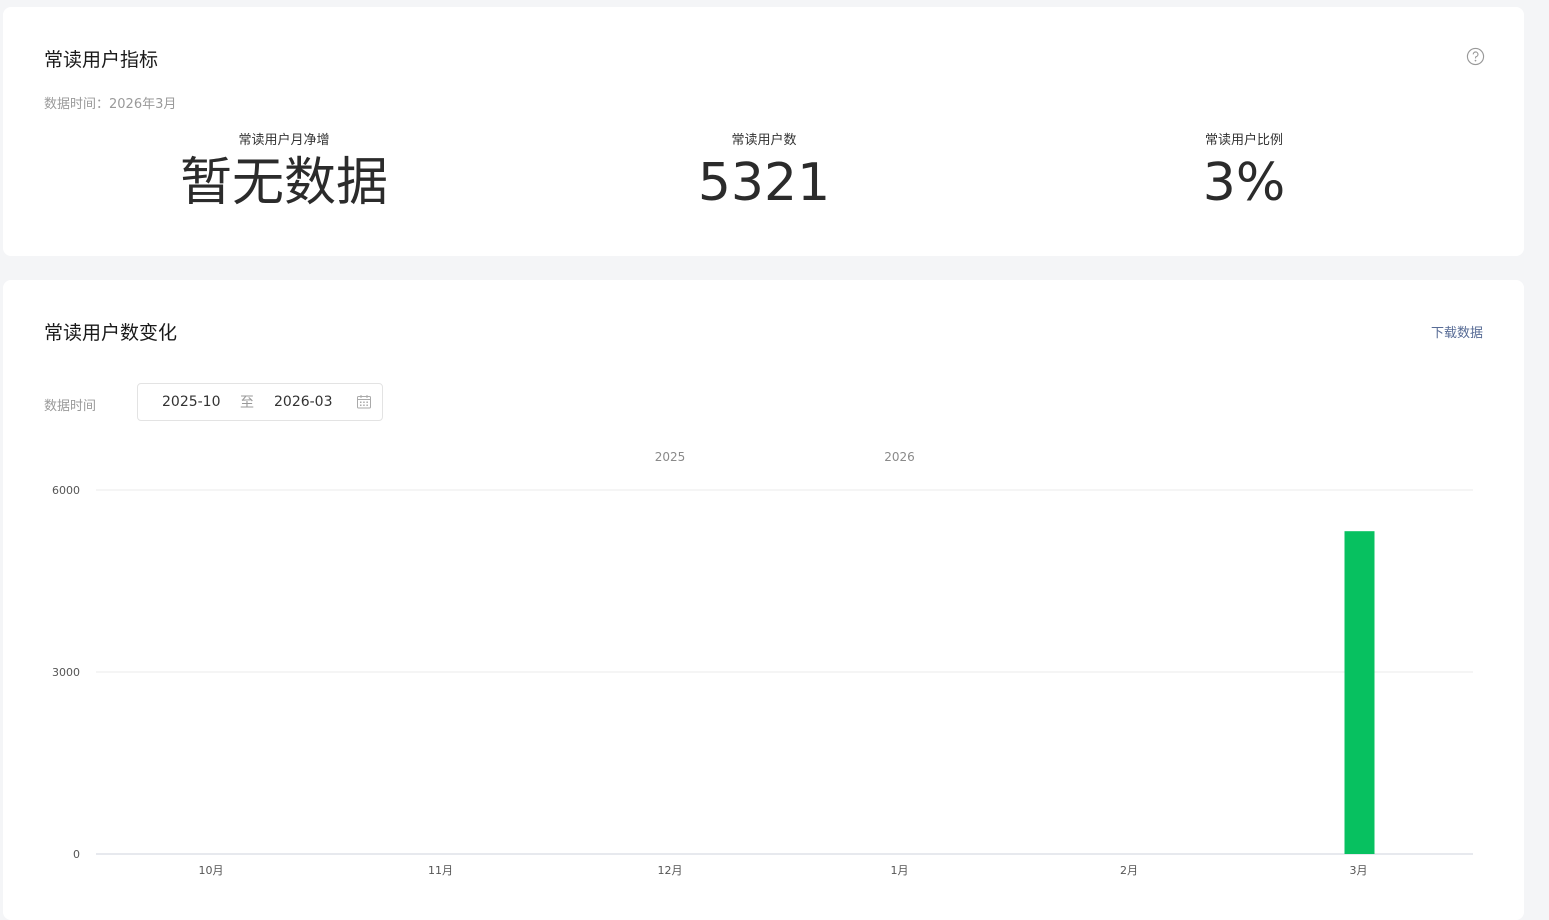 This screenshot has width=1549, height=920. I want to click on x-tick-label: 11月, so click(440, 870).